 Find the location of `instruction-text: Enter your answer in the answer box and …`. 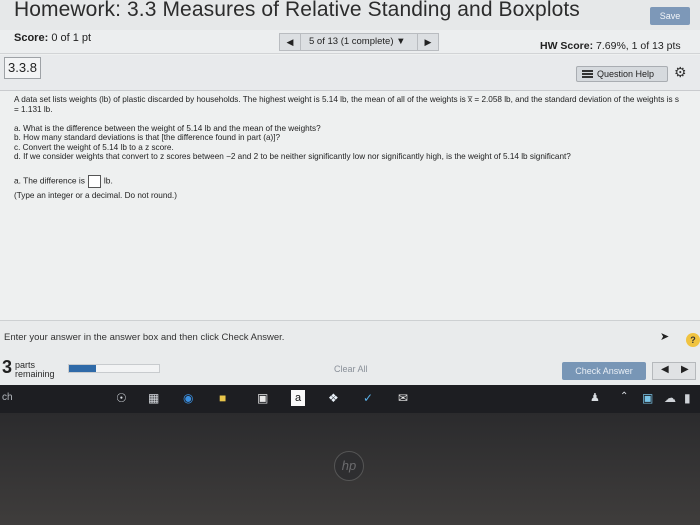

instruction-text: Enter your answer in the answer box and … is located at coordinates (144, 337).